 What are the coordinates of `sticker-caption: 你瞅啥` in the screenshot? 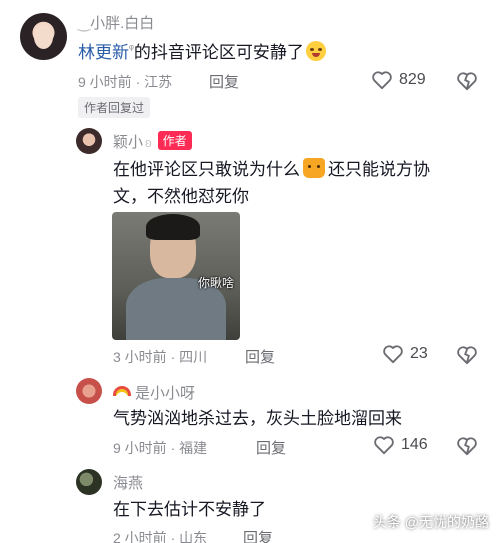 It's located at (216, 283).